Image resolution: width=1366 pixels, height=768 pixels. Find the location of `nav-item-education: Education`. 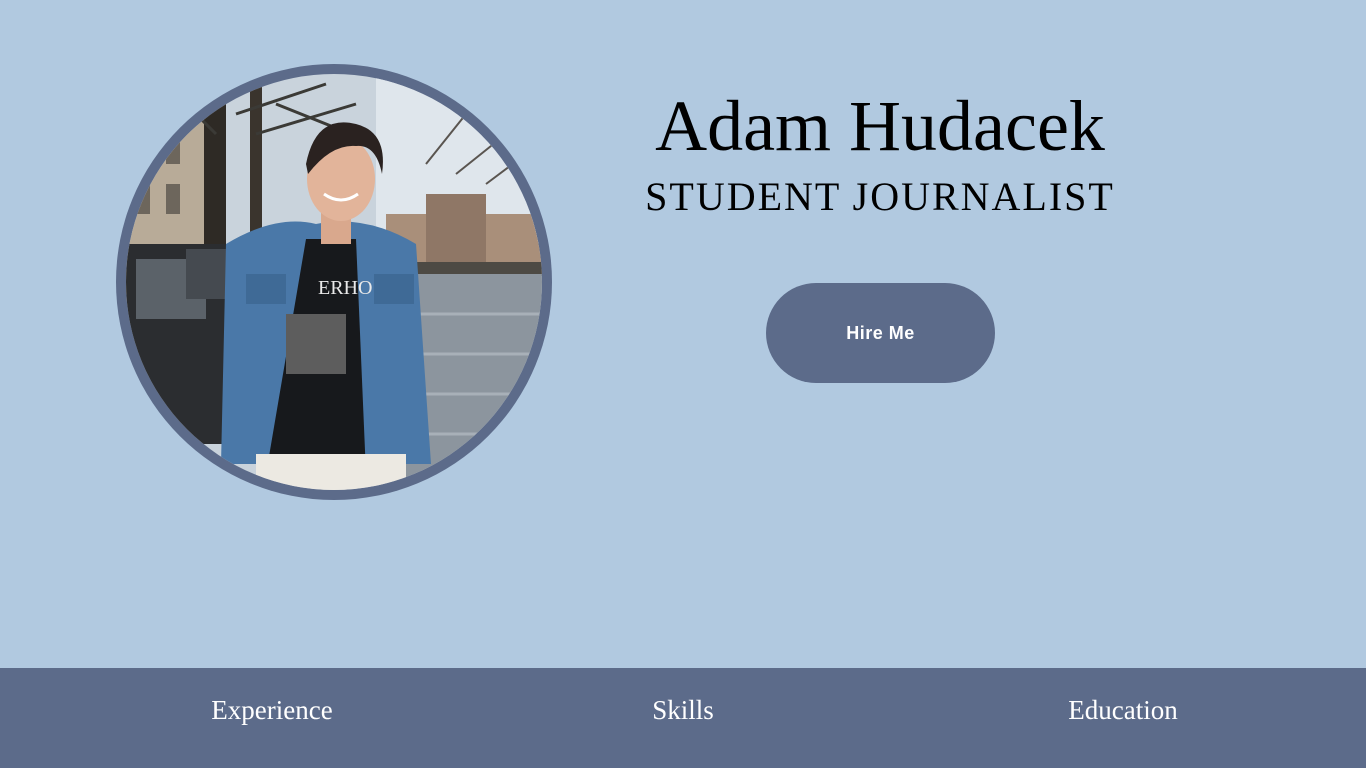

nav-item-education: Education is located at coordinates (1123, 710).